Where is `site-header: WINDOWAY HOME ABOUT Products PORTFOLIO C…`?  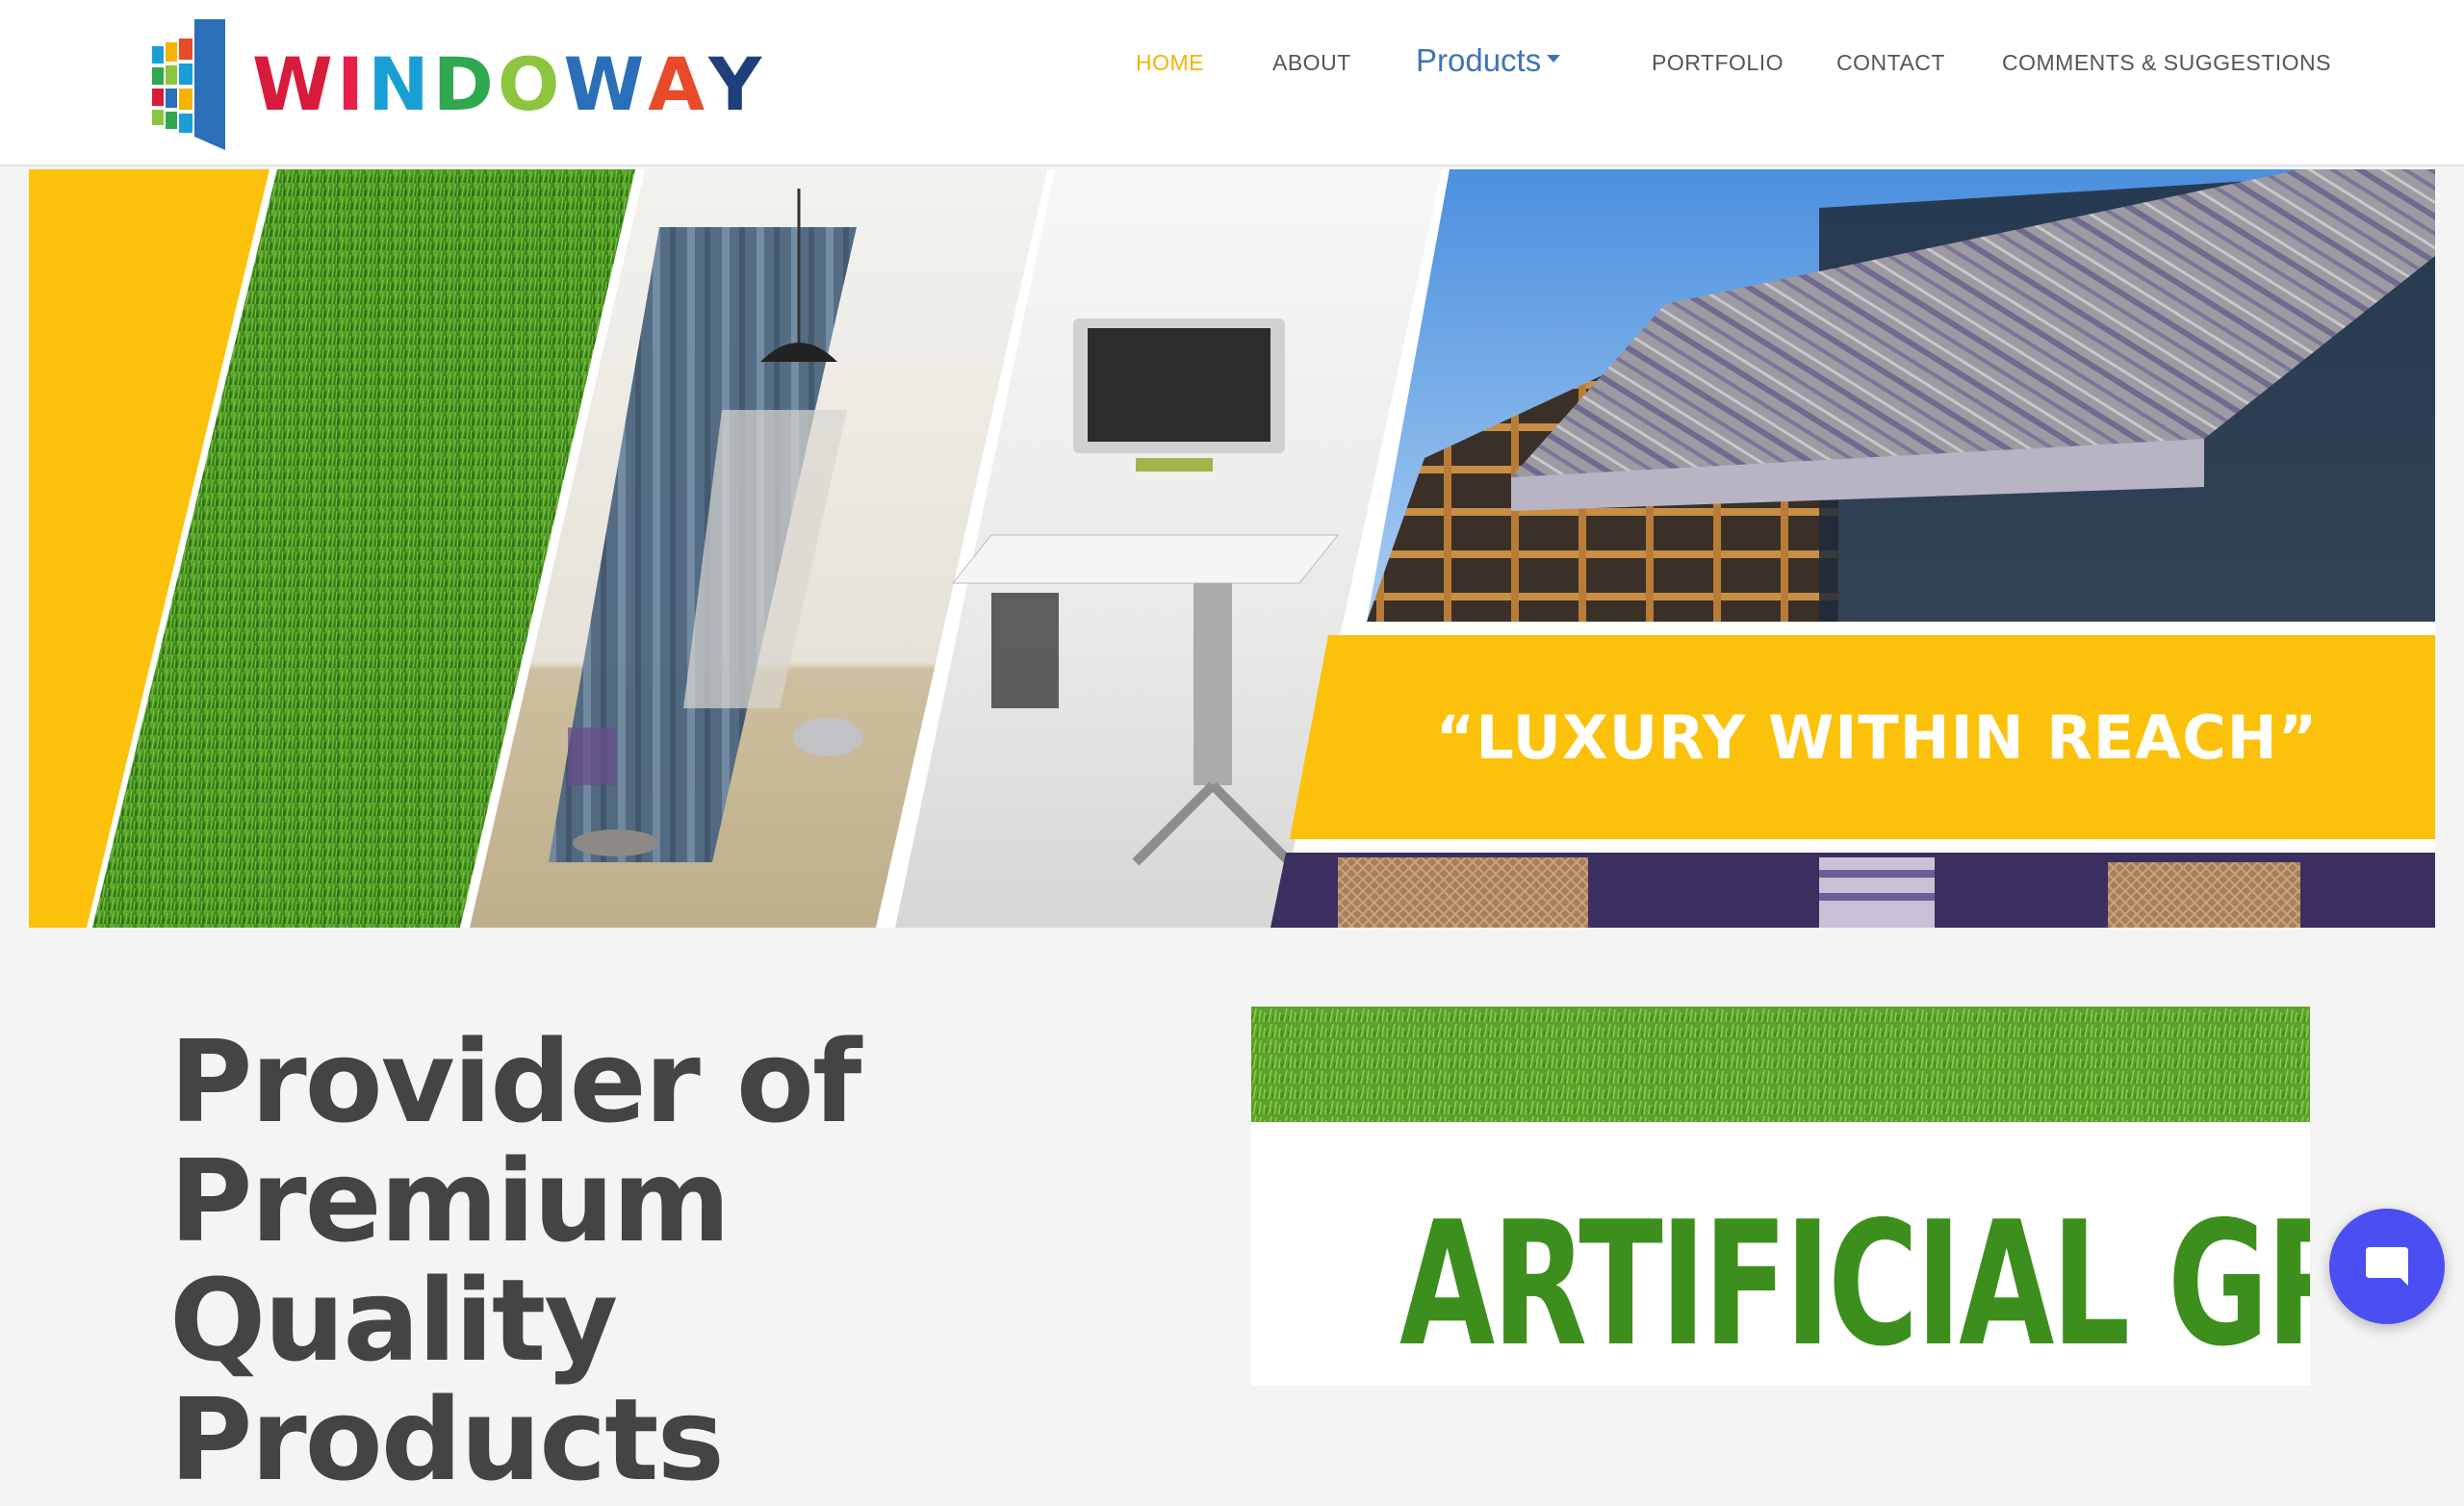 site-header: WINDOWAY HOME ABOUT Products PORTFOLIO C… is located at coordinates (1232, 83).